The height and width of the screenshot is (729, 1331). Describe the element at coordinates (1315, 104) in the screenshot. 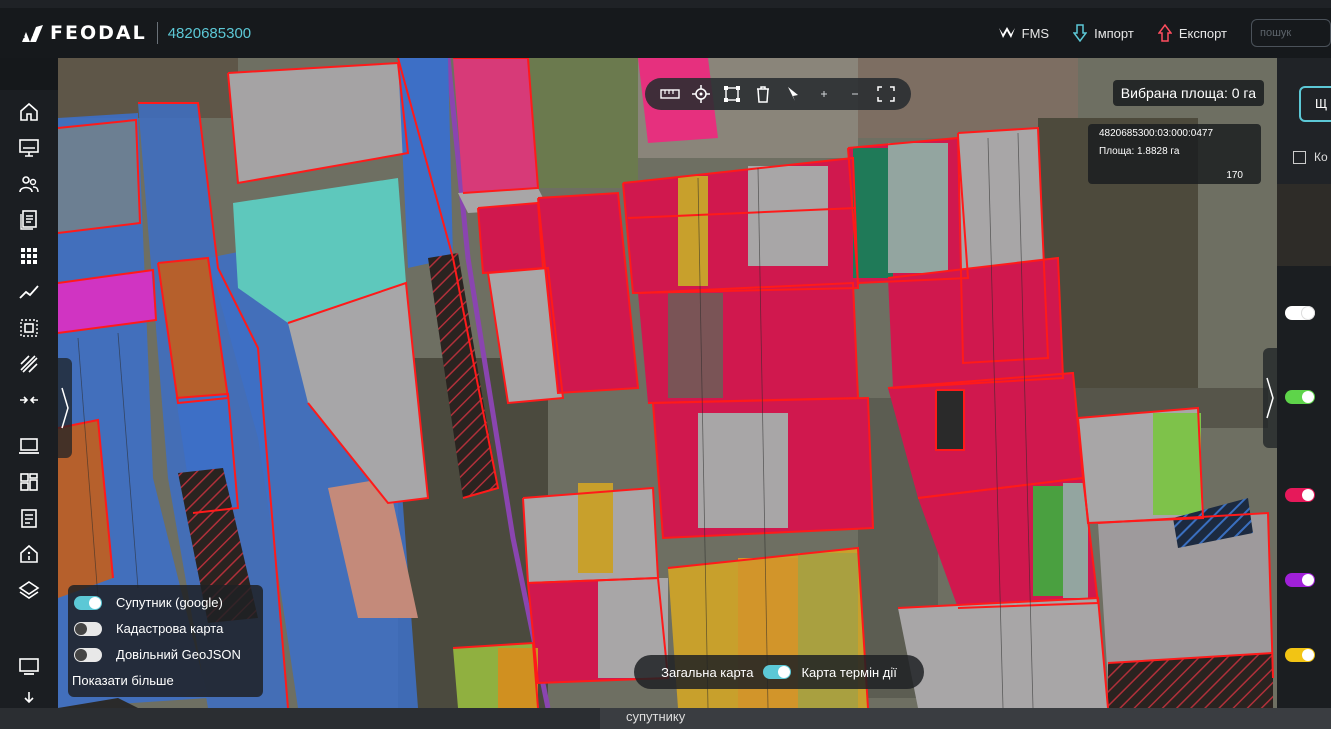

I see `right-panel-button: Щ` at that location.